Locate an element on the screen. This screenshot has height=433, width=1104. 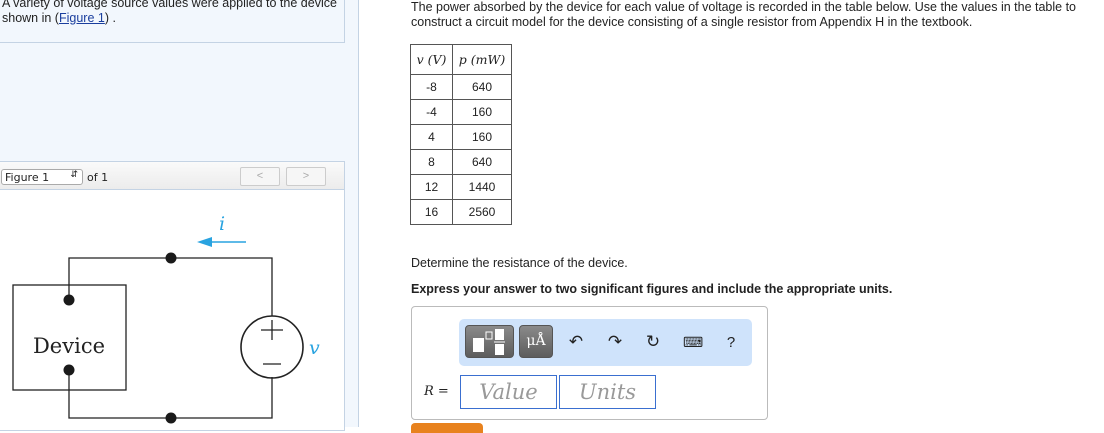
voltage-label: v is located at coordinates (314, 348).